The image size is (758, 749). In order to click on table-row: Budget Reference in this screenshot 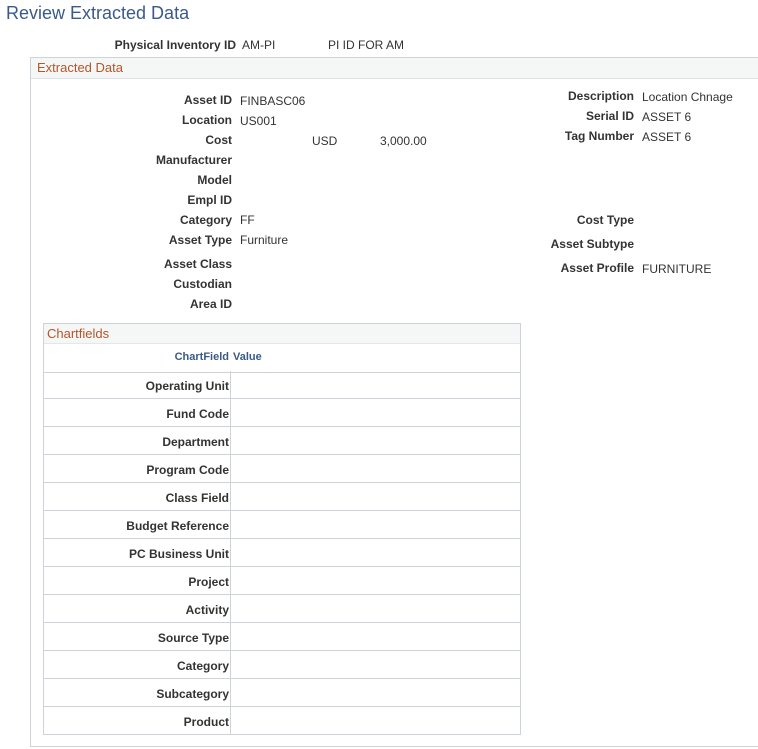, I will do `click(282, 525)`.